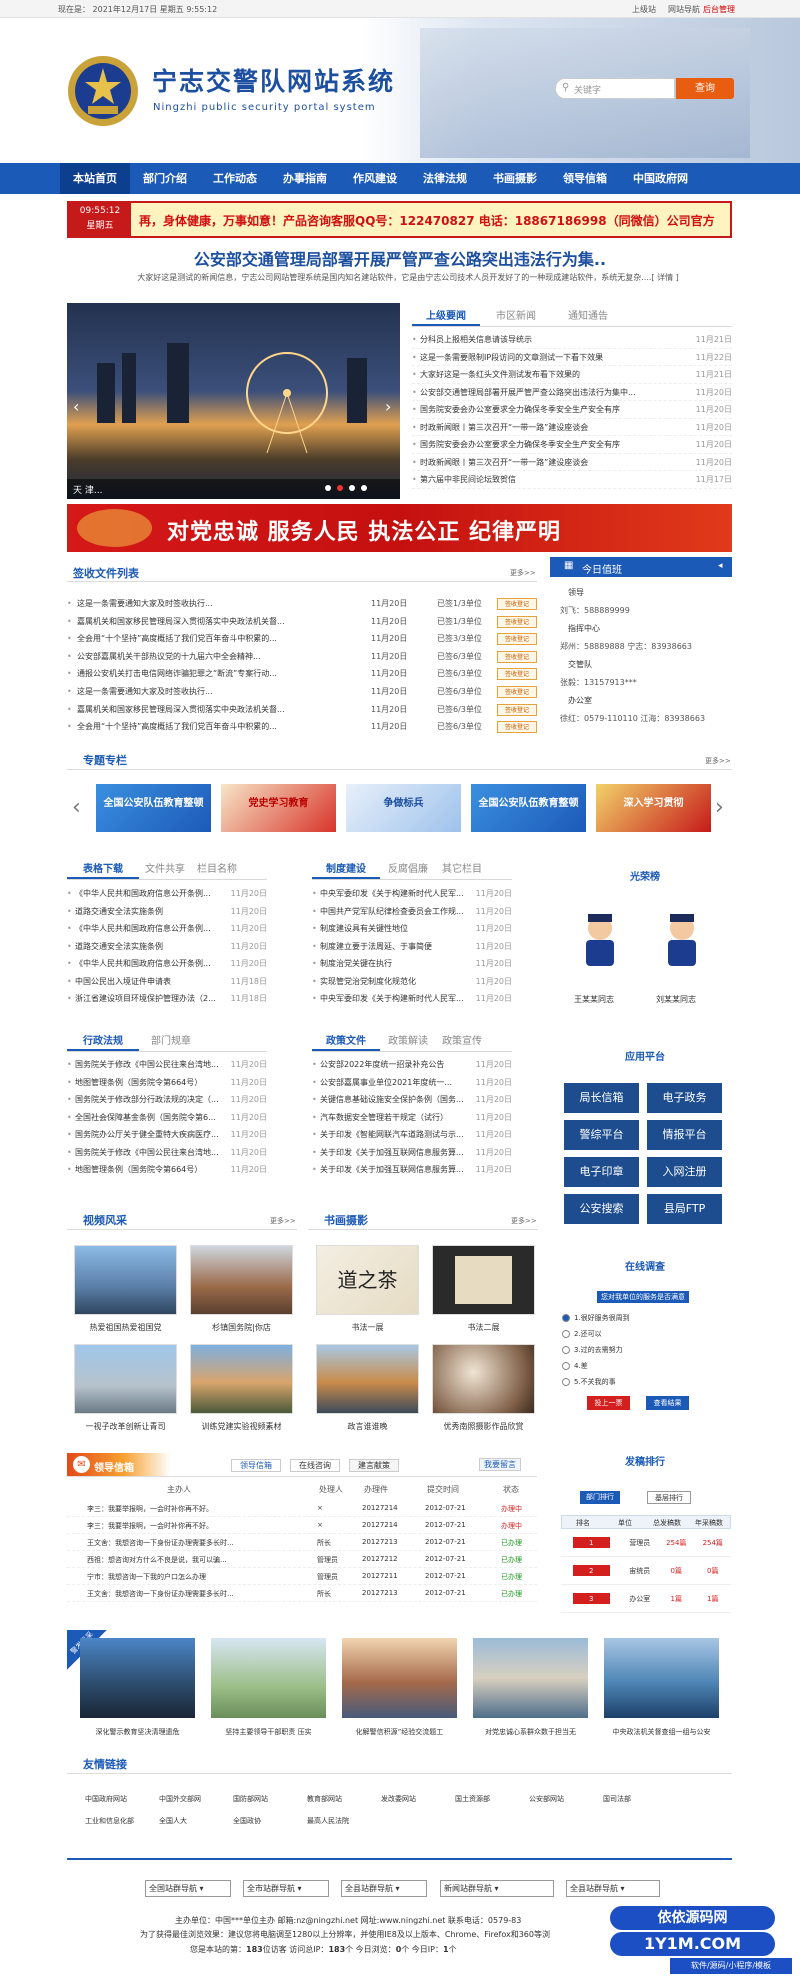 The width and height of the screenshot is (800, 1981). What do you see at coordinates (375, 178) in the screenshot?
I see `nav-style: 作风建设` at bounding box center [375, 178].